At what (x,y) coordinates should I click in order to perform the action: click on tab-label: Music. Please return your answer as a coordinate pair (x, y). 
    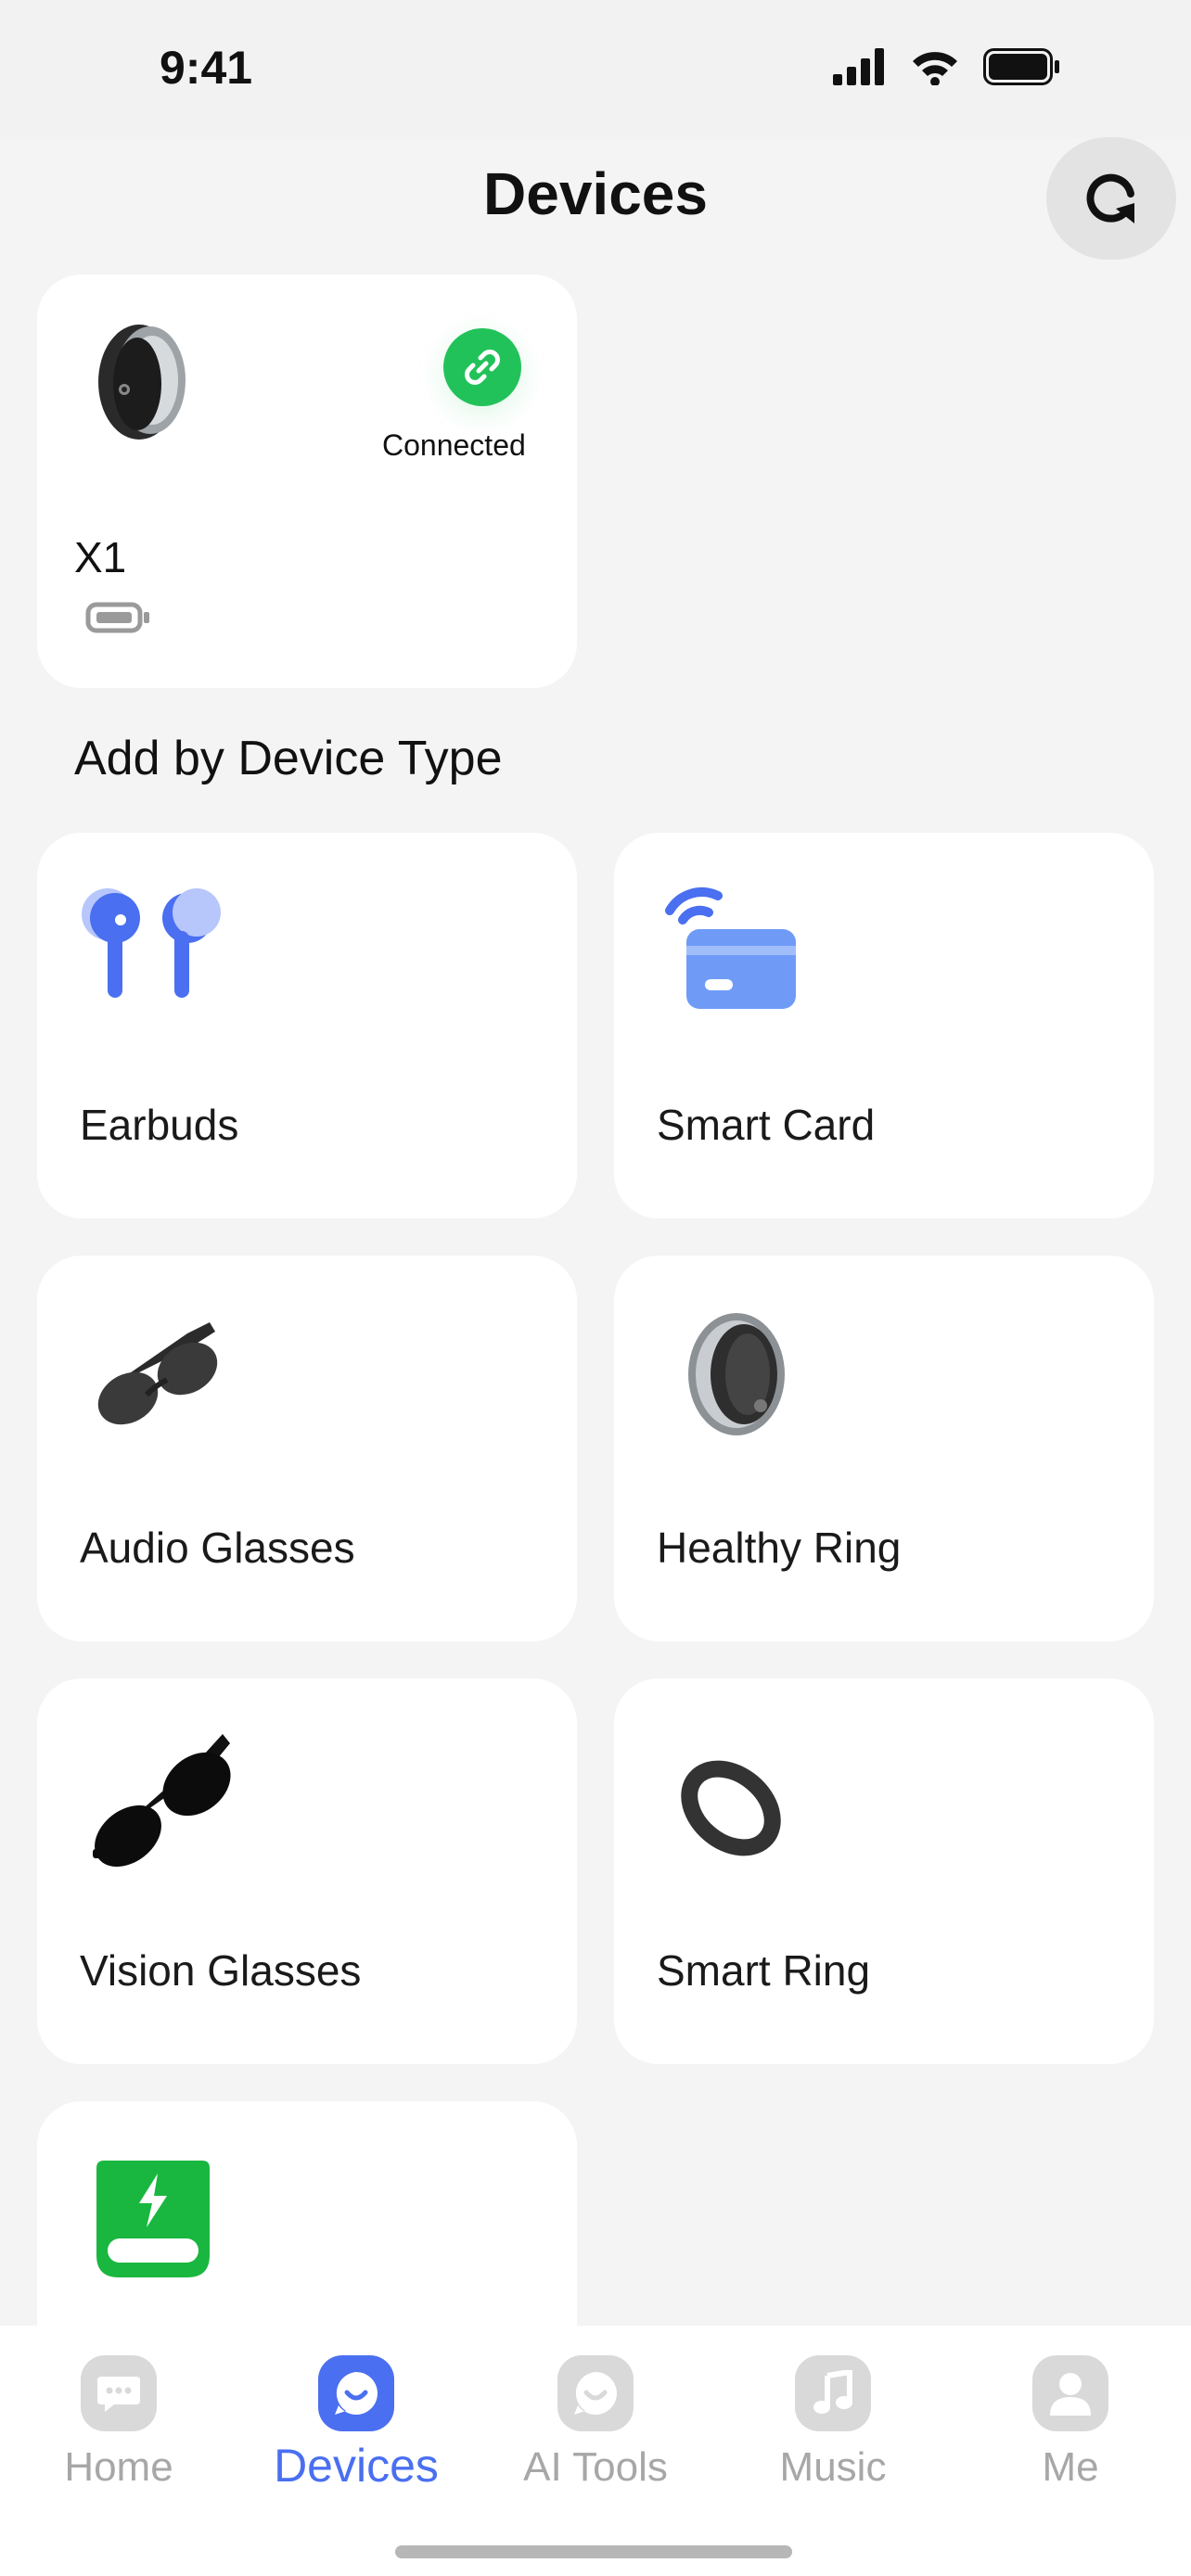
    Looking at the image, I should click on (833, 2467).